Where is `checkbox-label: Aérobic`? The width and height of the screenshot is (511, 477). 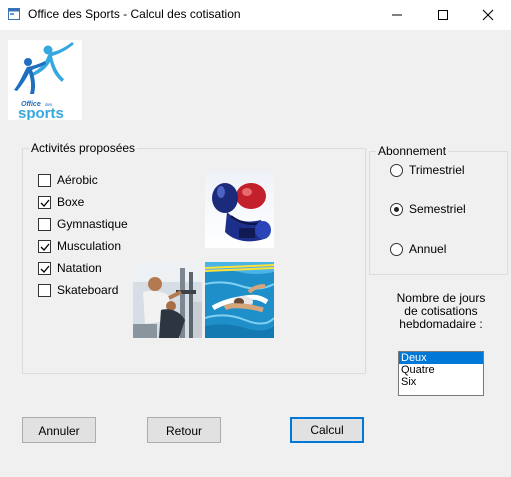
checkbox-label: Aérobic is located at coordinates (77, 180).